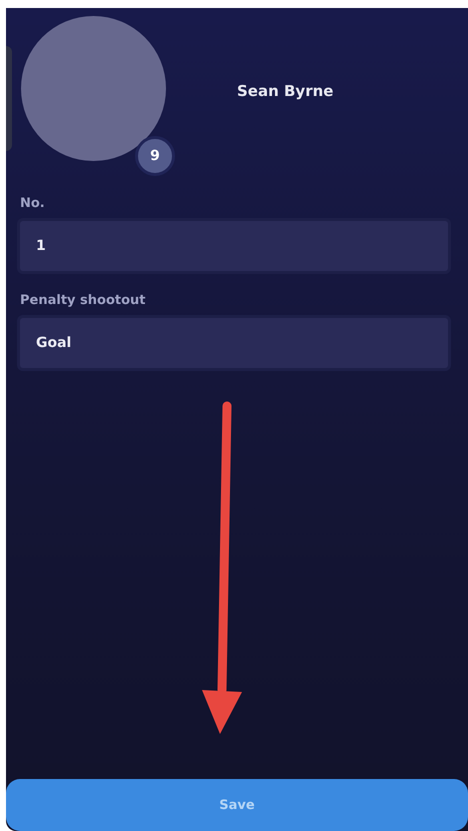  What do you see at coordinates (234, 343) in the screenshot?
I see `input-field: Goal` at bounding box center [234, 343].